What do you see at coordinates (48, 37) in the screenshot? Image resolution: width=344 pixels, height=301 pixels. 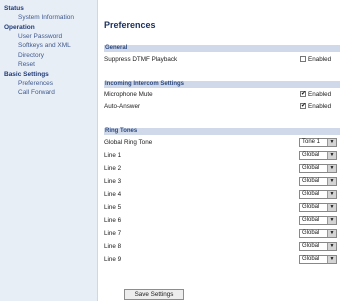 I see `sidebar-item-user-password: User Password` at bounding box center [48, 37].